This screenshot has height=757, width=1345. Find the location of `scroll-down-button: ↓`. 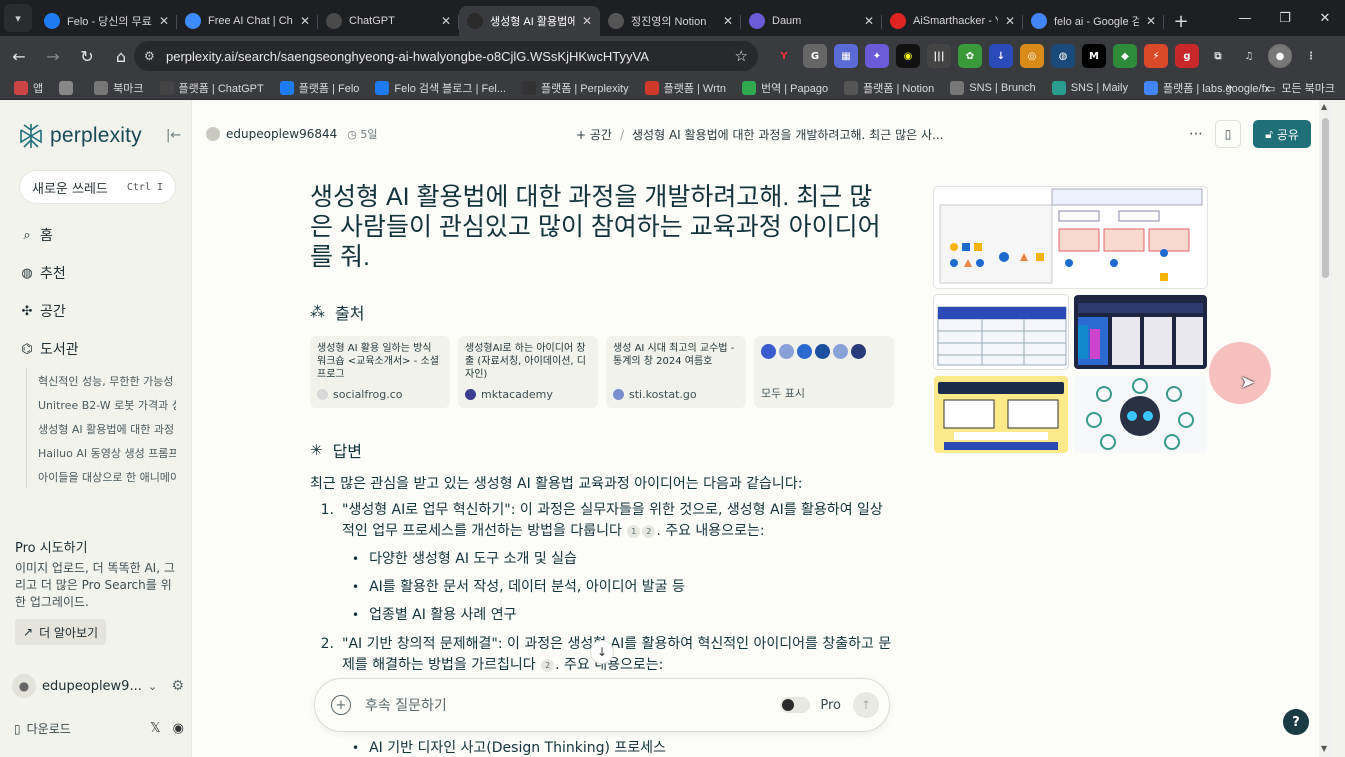

scroll-down-button: ↓ is located at coordinates (602, 652).